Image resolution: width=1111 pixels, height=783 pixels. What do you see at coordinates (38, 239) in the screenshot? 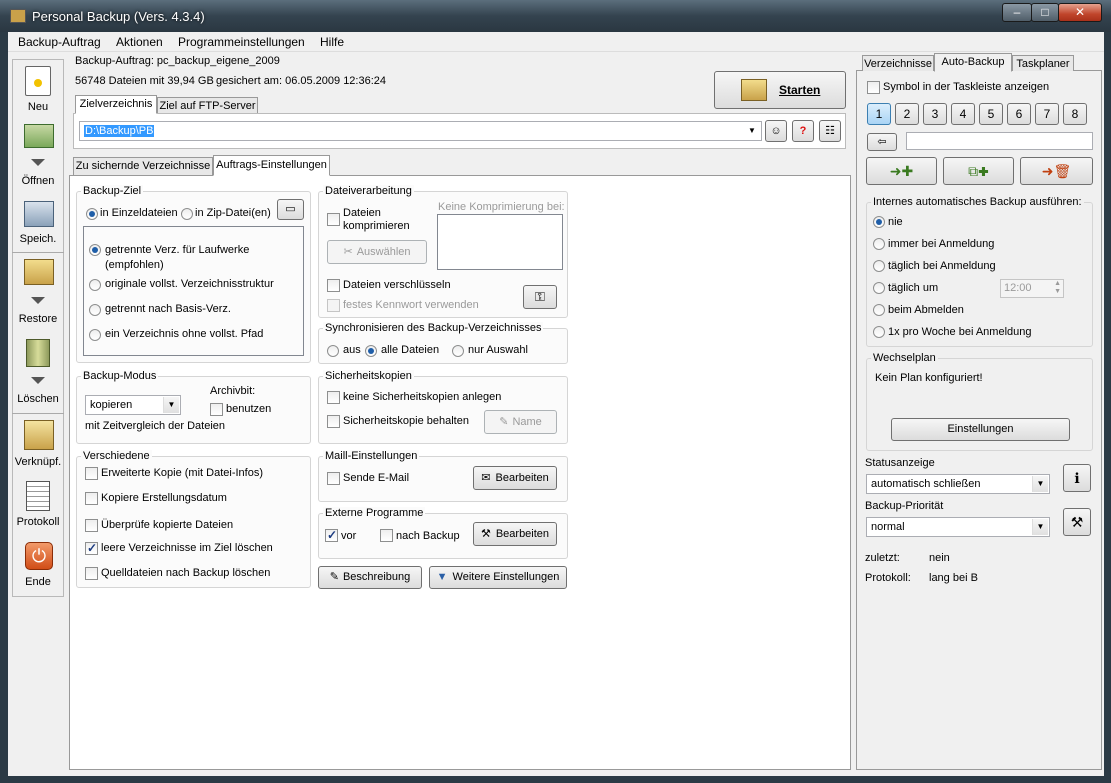
I see `toolbar-save-button: Speich.` at bounding box center [38, 239].